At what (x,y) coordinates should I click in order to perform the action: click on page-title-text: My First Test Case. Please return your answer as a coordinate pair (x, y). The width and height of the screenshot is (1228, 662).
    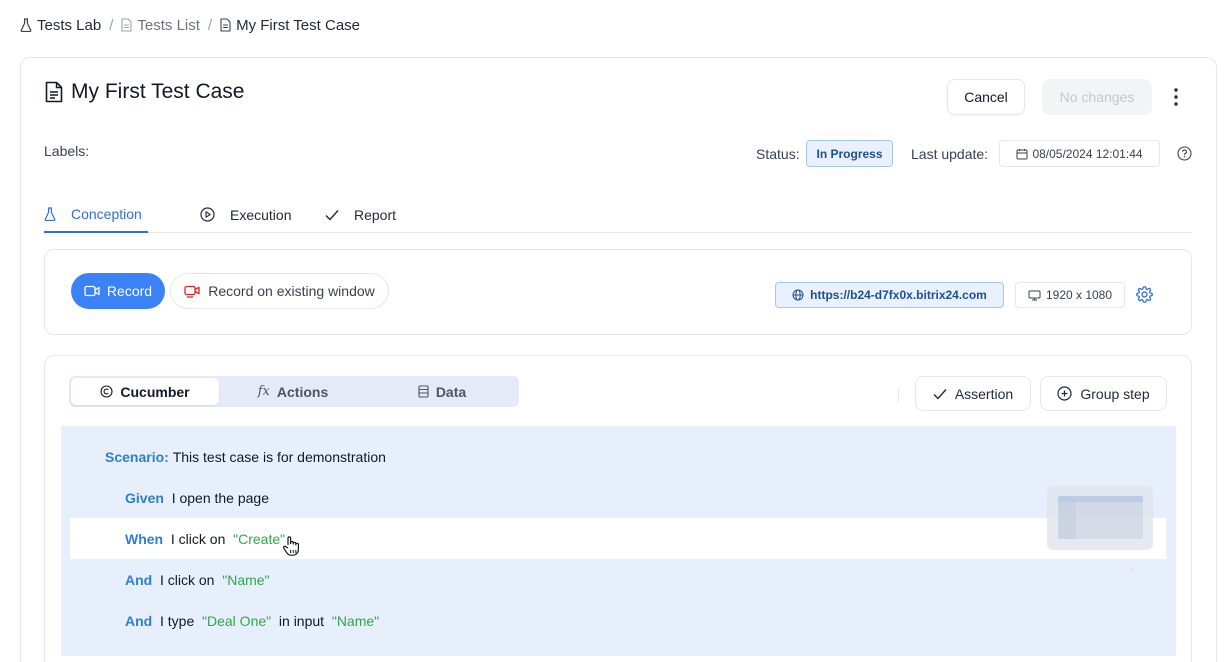
    Looking at the image, I should click on (158, 91).